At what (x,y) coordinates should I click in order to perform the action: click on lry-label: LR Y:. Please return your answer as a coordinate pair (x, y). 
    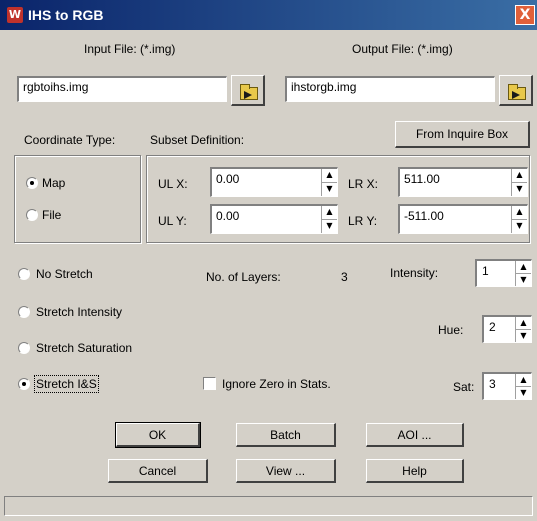
    Looking at the image, I should click on (363, 221).